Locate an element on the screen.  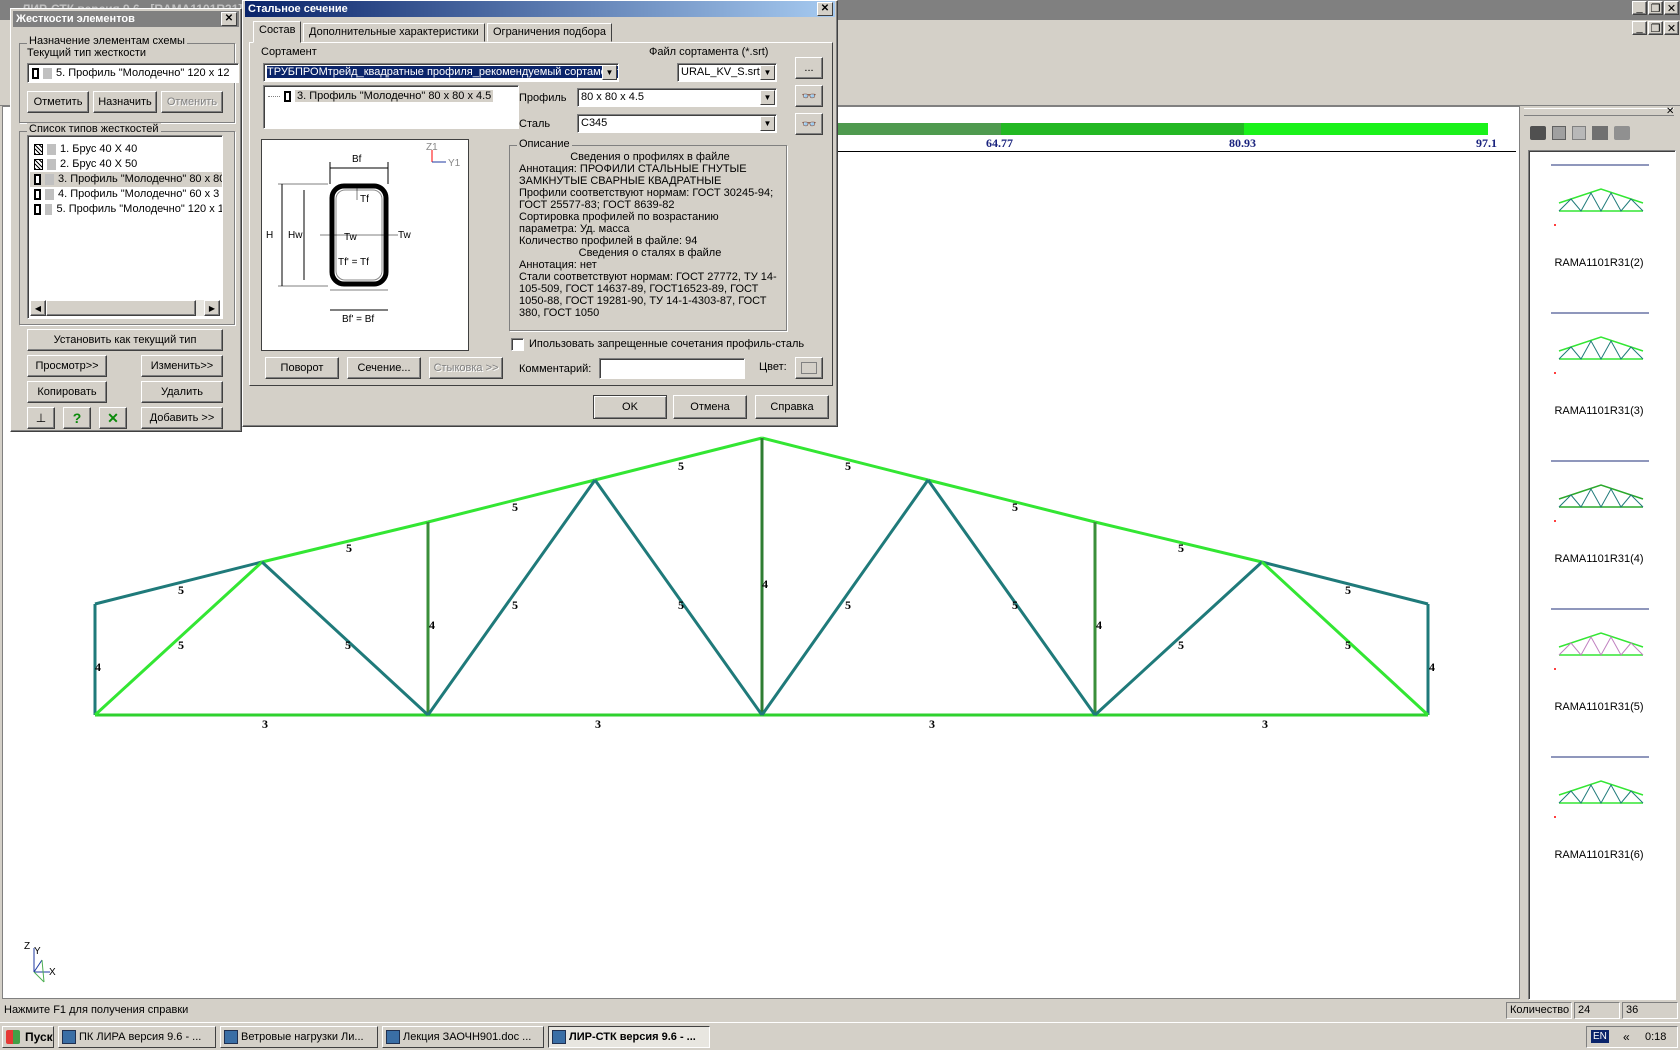
doc-close-button: ✕ is located at coordinates (1671, 28).